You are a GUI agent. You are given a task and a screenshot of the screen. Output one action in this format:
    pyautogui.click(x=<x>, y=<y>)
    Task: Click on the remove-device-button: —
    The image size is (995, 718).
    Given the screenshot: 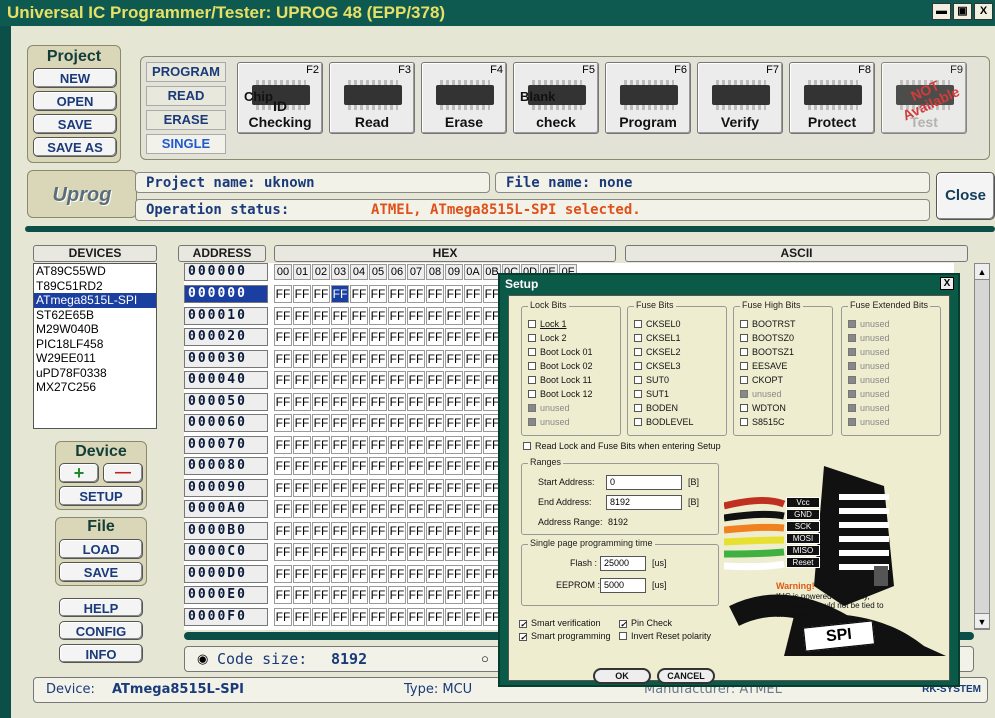 What is the action you would take?
    pyautogui.click(x=123, y=473)
    